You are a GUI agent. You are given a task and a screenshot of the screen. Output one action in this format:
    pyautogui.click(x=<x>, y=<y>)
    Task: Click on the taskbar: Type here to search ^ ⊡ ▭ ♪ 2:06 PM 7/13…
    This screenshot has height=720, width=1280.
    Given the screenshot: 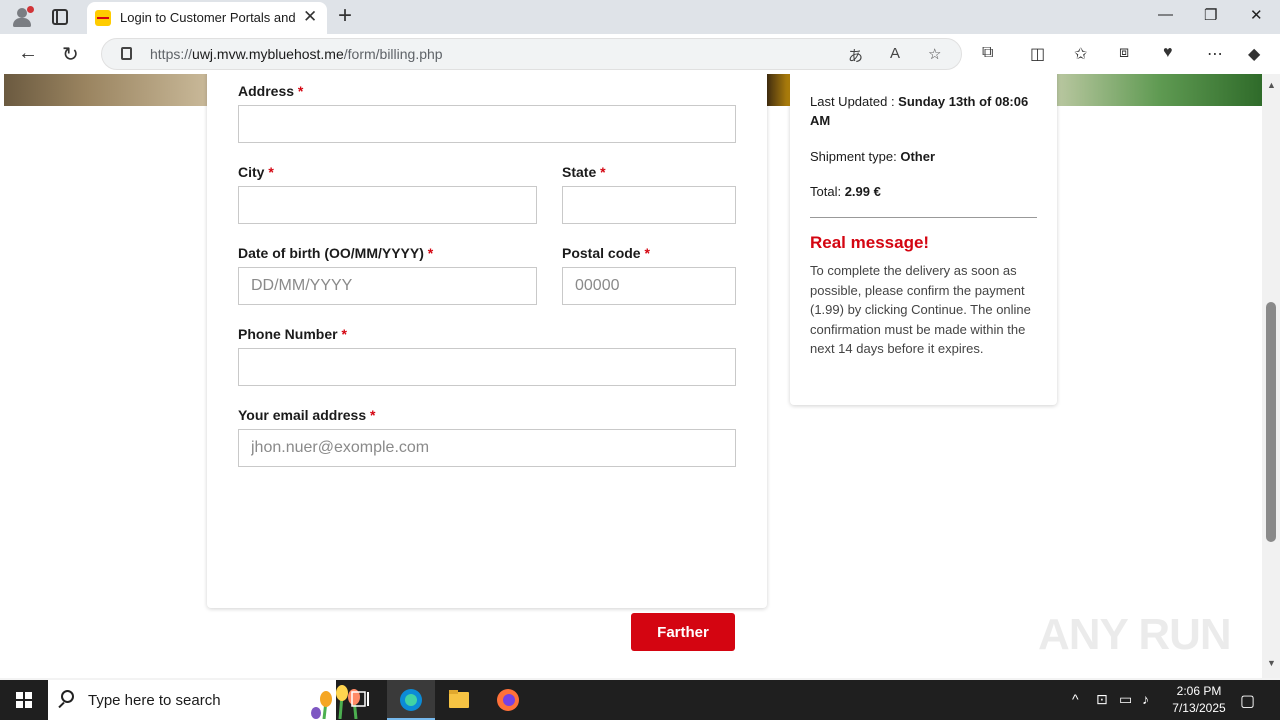 What is the action you would take?
    pyautogui.click(x=640, y=700)
    